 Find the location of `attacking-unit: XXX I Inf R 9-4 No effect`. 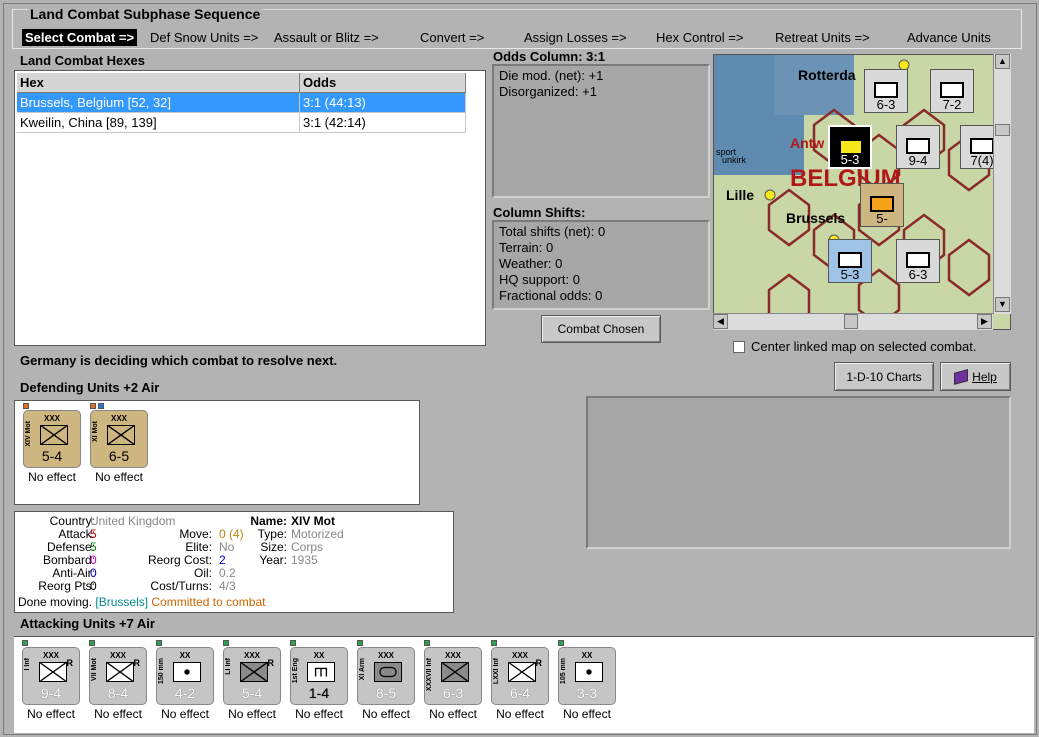

attacking-unit: XXX I Inf R 9-4 No effect is located at coordinates (52, 680).